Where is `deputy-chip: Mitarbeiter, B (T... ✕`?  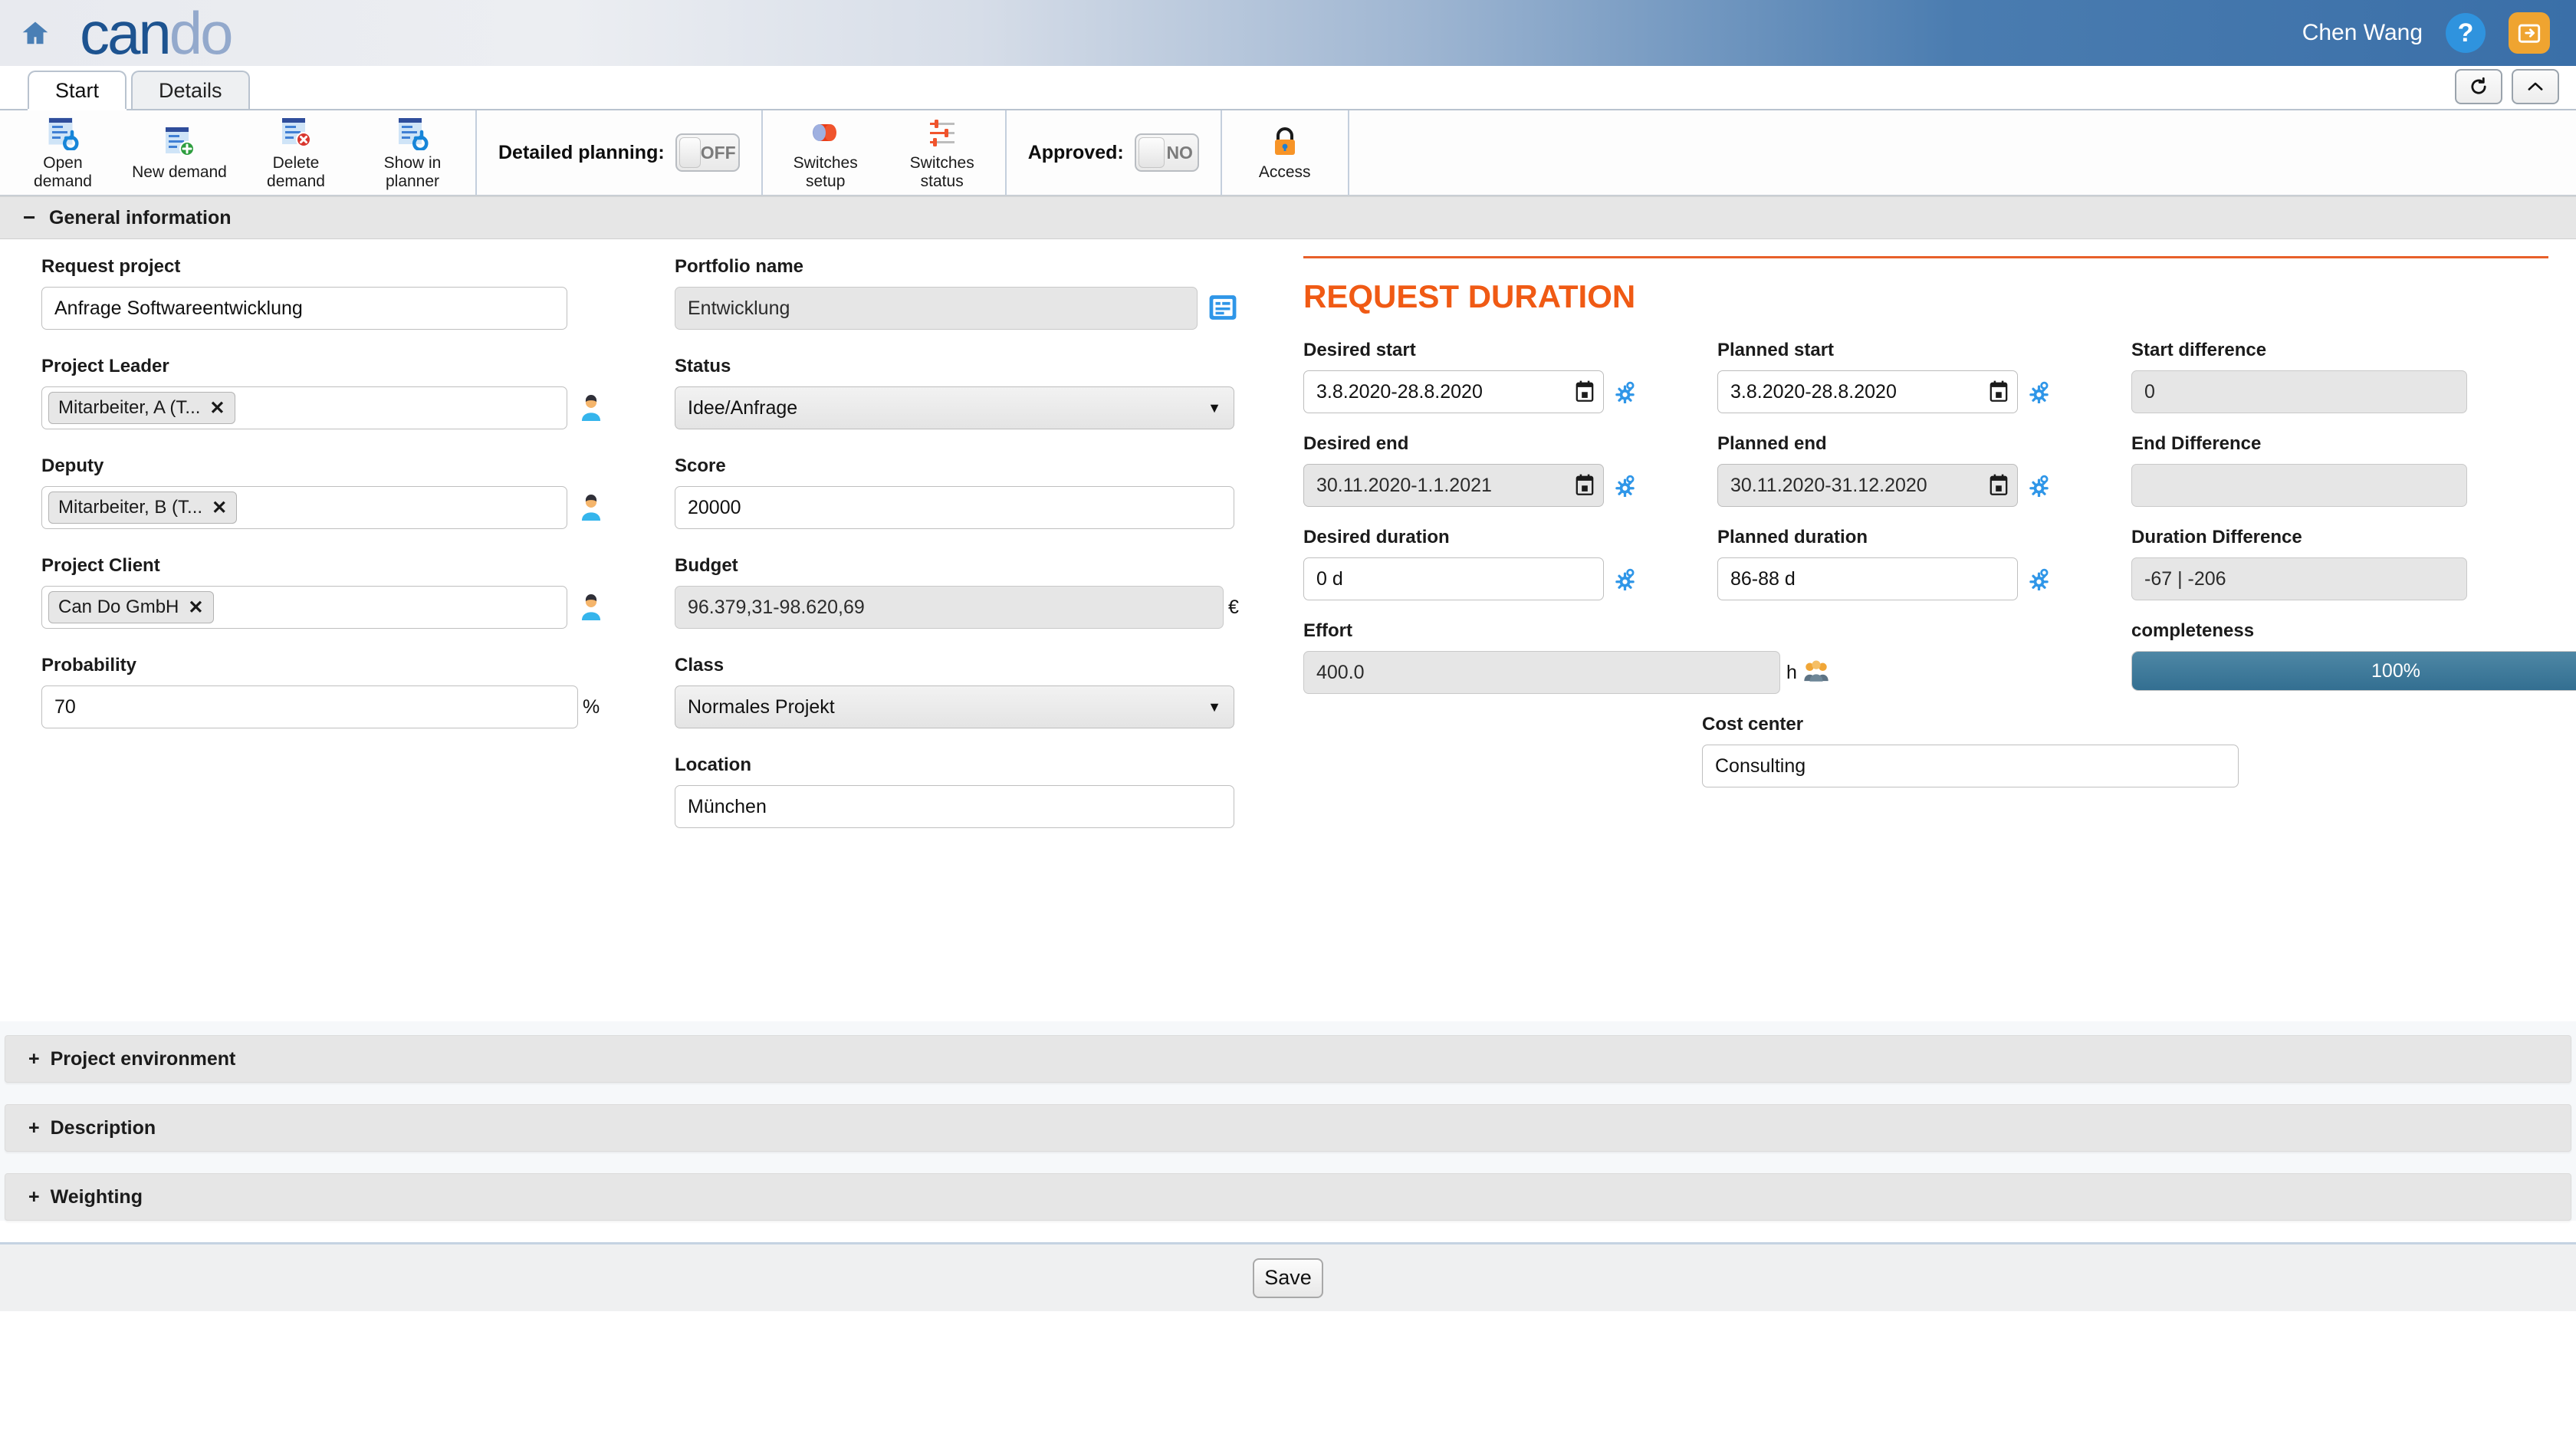
deputy-chip: Mitarbeiter, B (T... ✕ is located at coordinates (143, 508).